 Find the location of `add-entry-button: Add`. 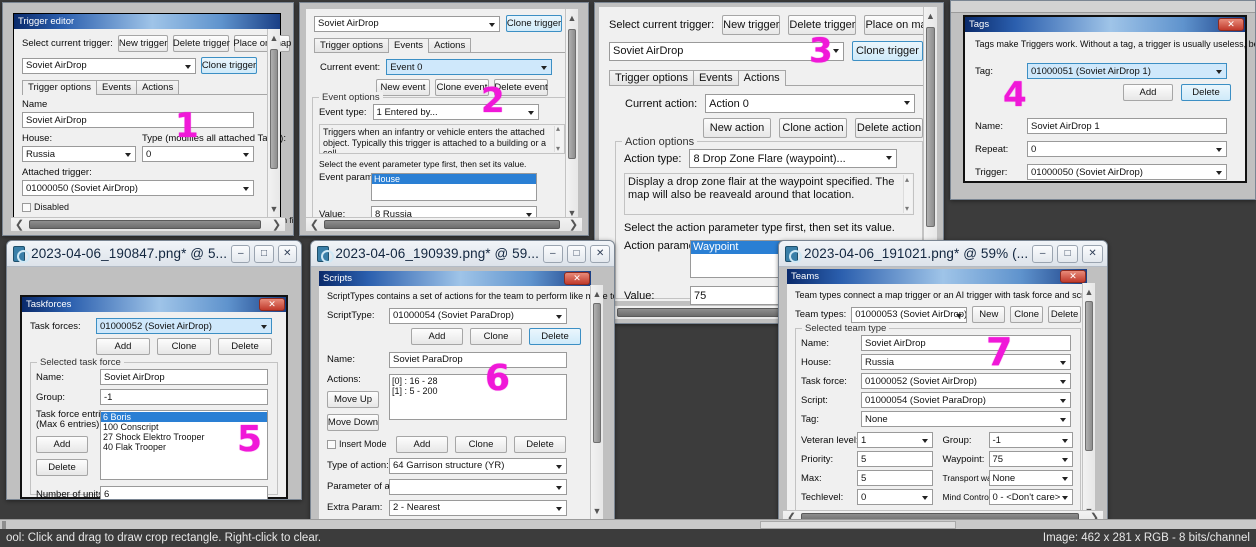

add-entry-button: Add is located at coordinates (62, 444).